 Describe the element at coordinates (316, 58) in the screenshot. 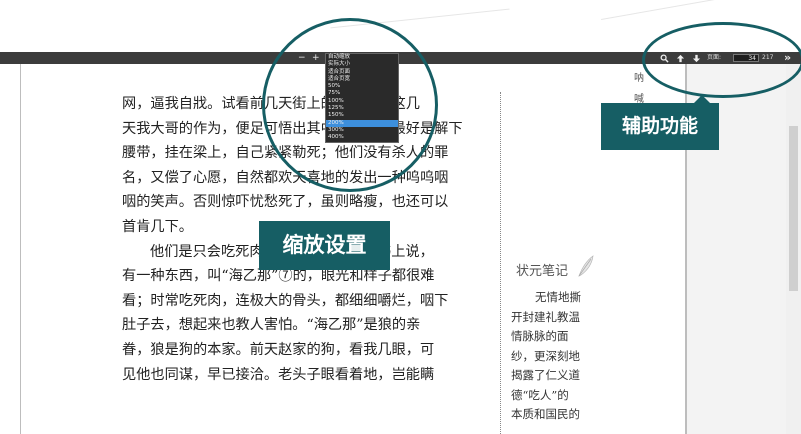

I see `zoom-in-button: +` at that location.